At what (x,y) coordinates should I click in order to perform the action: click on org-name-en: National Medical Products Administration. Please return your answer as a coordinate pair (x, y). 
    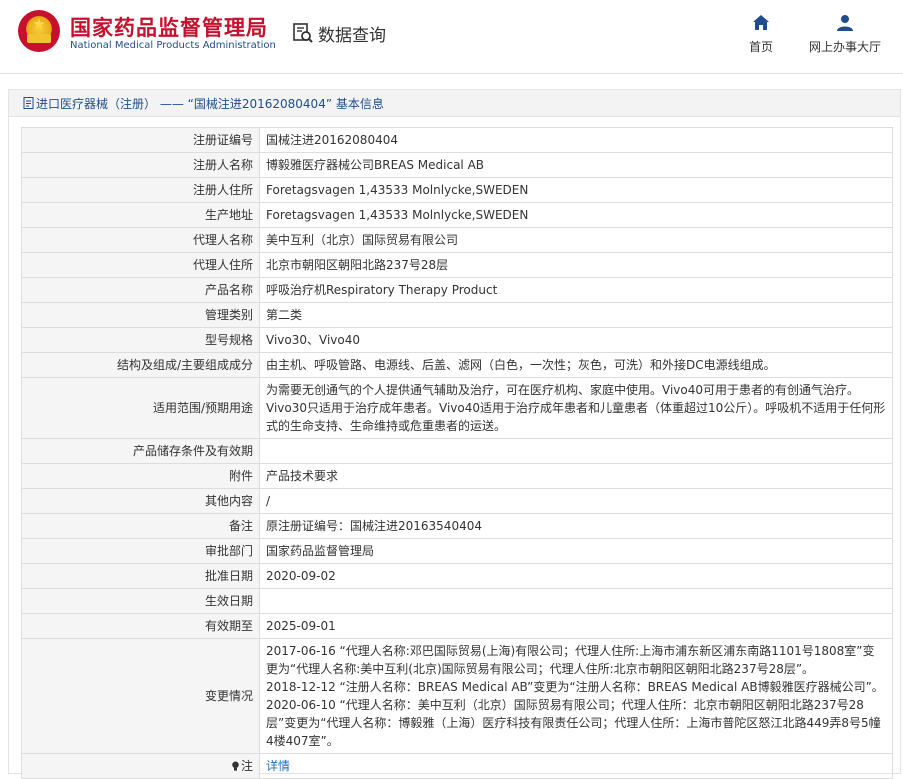
    Looking at the image, I should click on (173, 45).